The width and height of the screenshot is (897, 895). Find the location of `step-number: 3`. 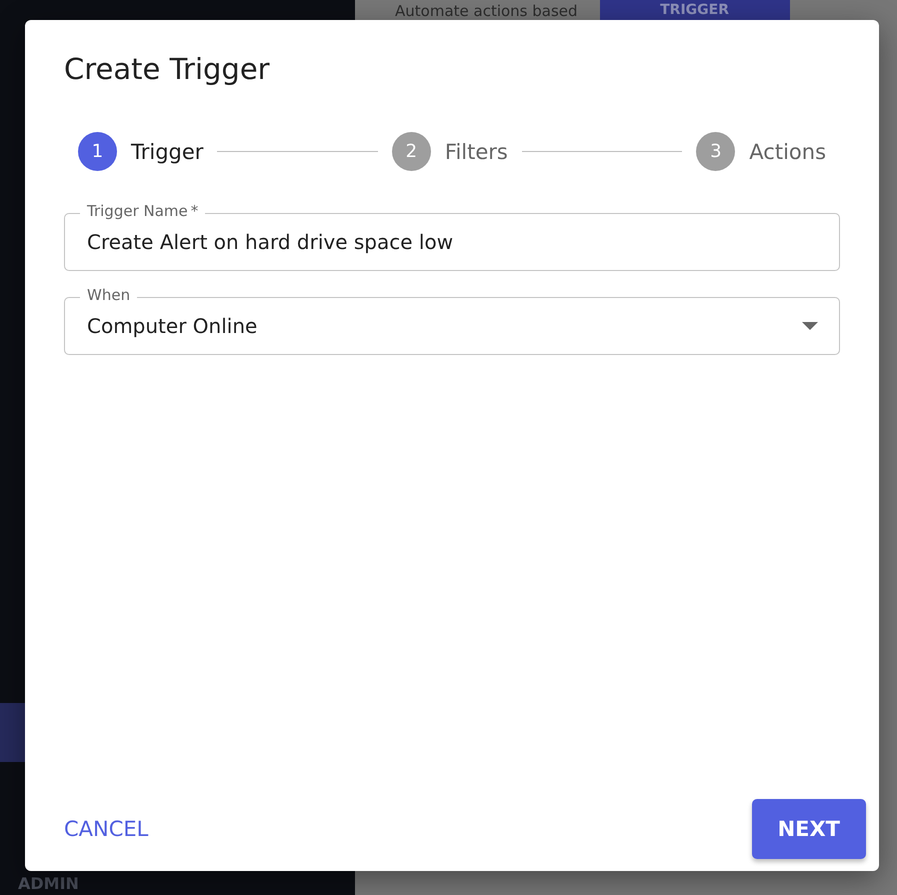

step-number: 3 is located at coordinates (716, 151).